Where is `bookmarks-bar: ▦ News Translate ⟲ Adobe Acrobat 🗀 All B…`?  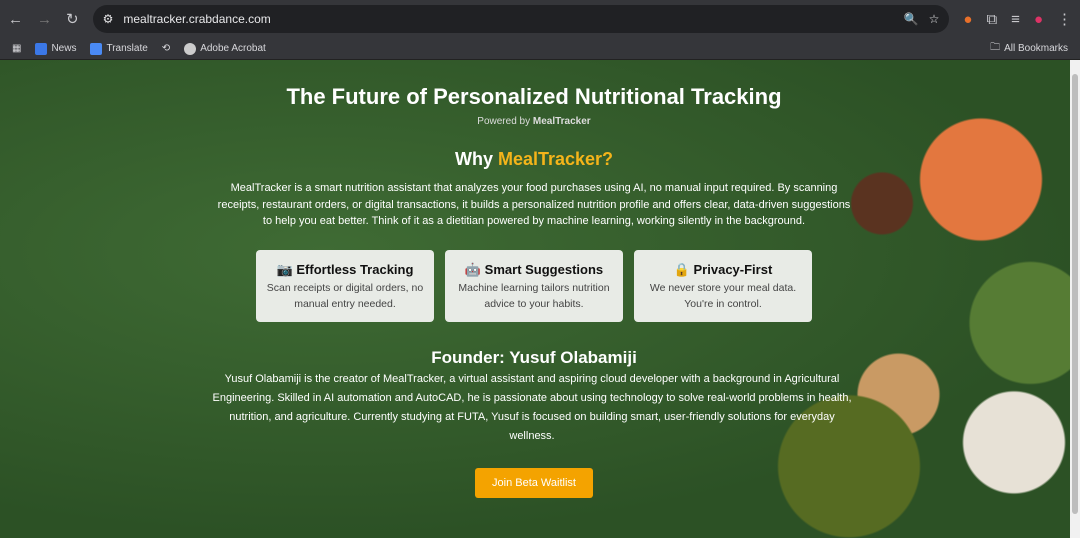 bookmarks-bar: ▦ News Translate ⟲ Adobe Acrobat 🗀 All B… is located at coordinates (540, 49).